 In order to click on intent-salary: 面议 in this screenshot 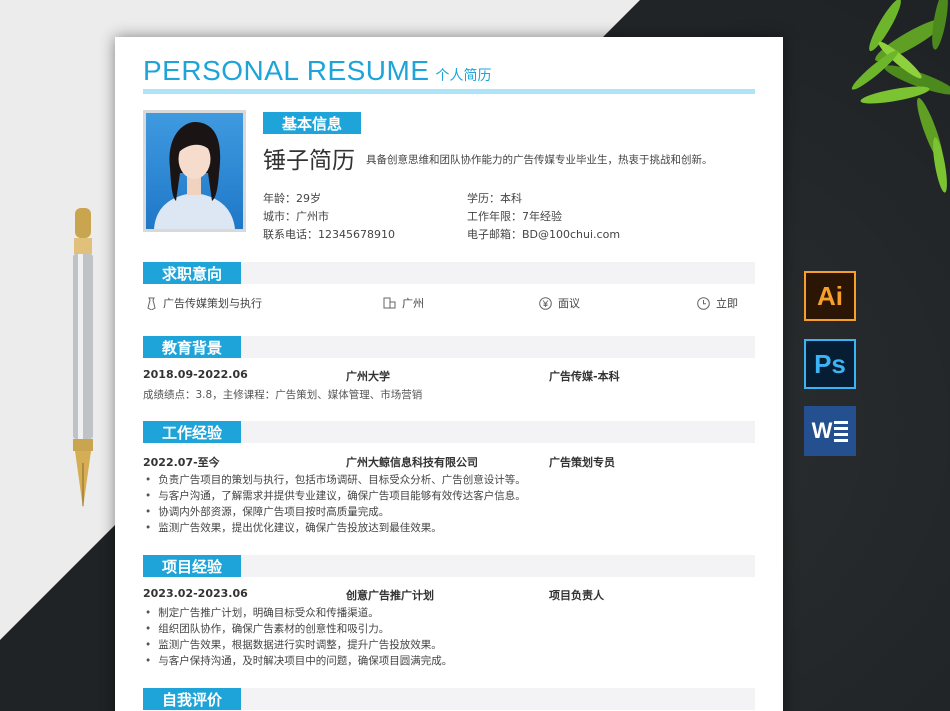, I will do `click(559, 303)`.